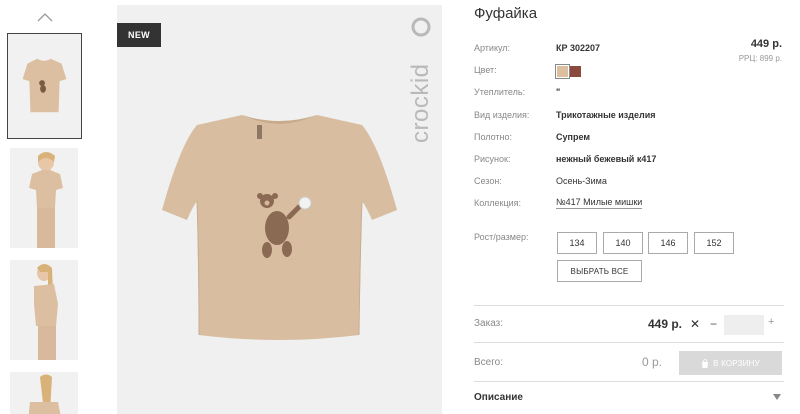 The width and height of the screenshot is (800, 414). What do you see at coordinates (498, 203) in the screenshot?
I see `attr-label: Коллекция:` at bounding box center [498, 203].